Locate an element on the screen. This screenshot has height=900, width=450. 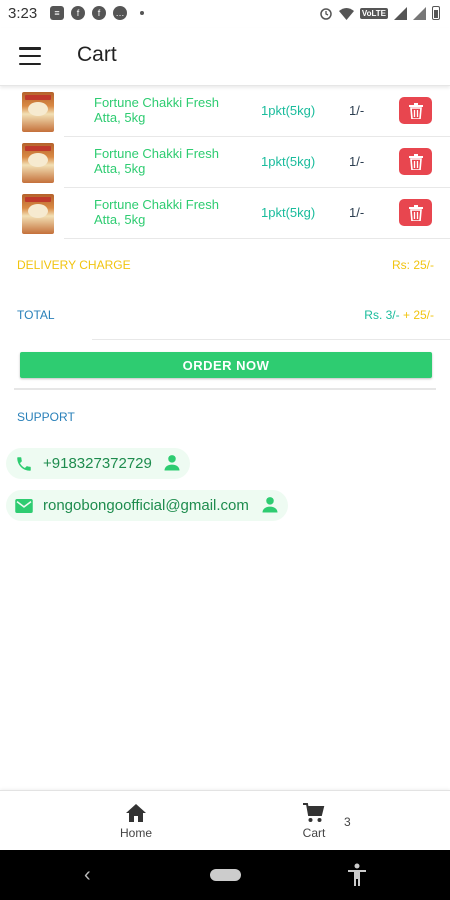
phone-number: +918327372729 is located at coordinates (97, 463).